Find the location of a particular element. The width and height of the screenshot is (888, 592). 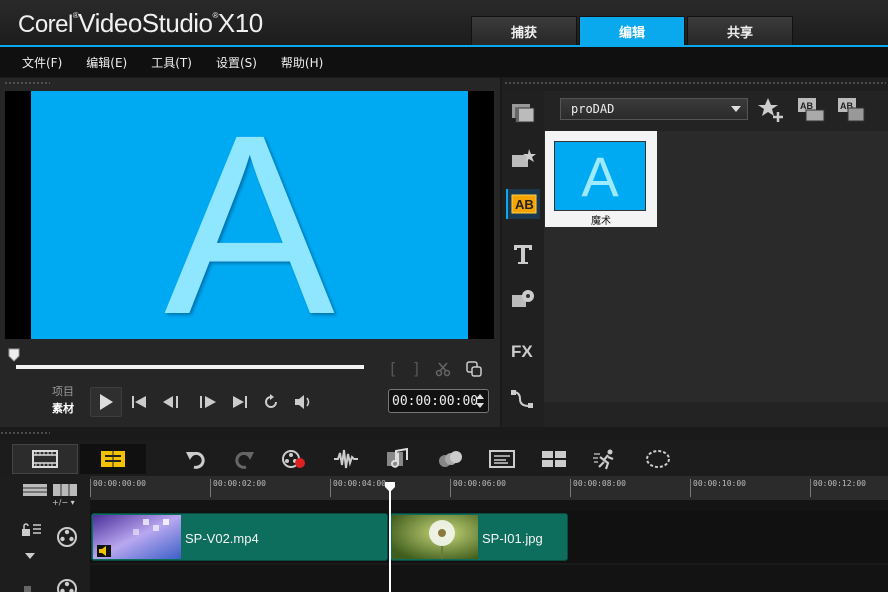

menu-edit: 编辑(E) is located at coordinates (106, 62).